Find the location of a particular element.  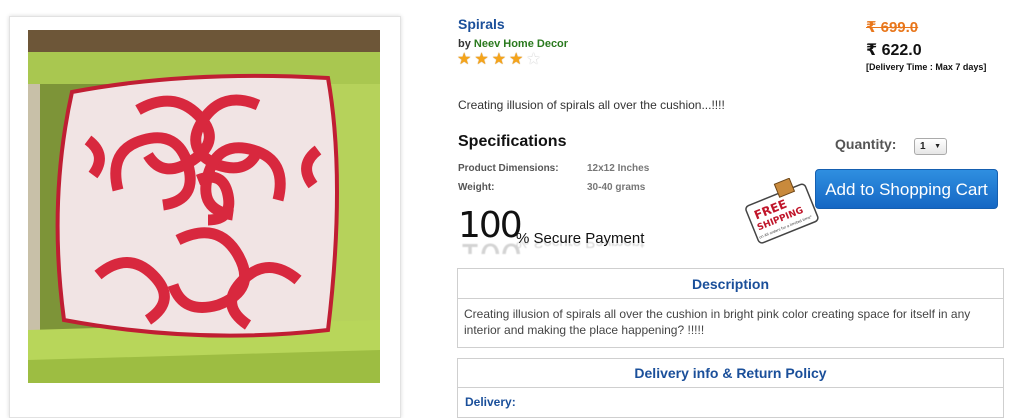

seller-line: by Neev Home Decor is located at coordinates (513, 44).